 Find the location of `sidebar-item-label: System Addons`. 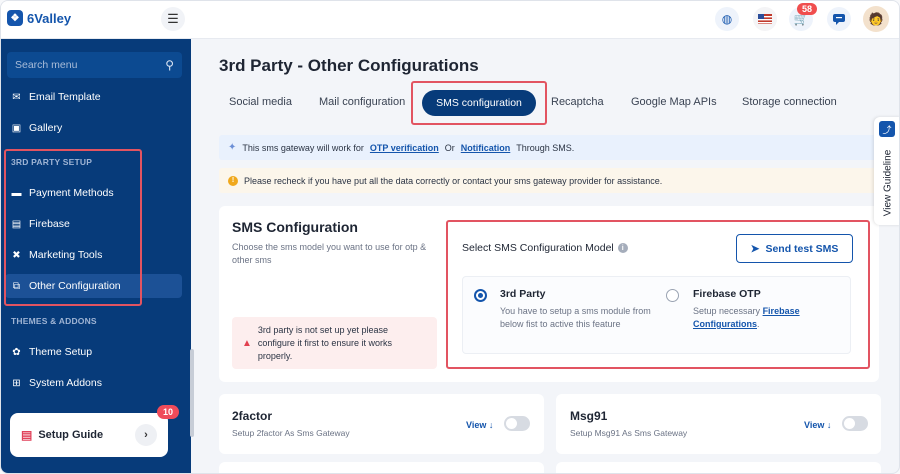

sidebar-item-label: System Addons is located at coordinates (65, 383).